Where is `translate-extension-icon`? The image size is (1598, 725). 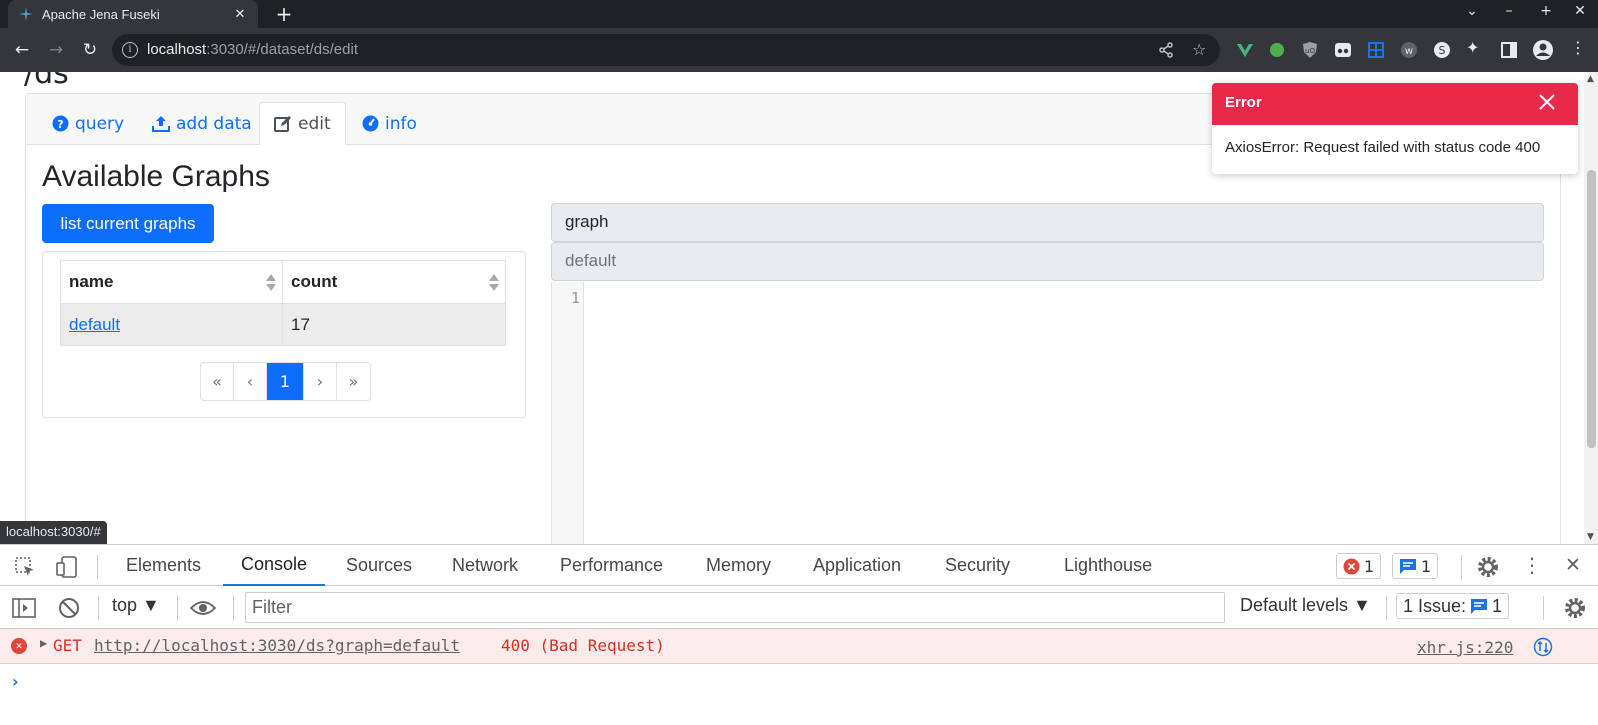 translate-extension-icon is located at coordinates (1376, 50).